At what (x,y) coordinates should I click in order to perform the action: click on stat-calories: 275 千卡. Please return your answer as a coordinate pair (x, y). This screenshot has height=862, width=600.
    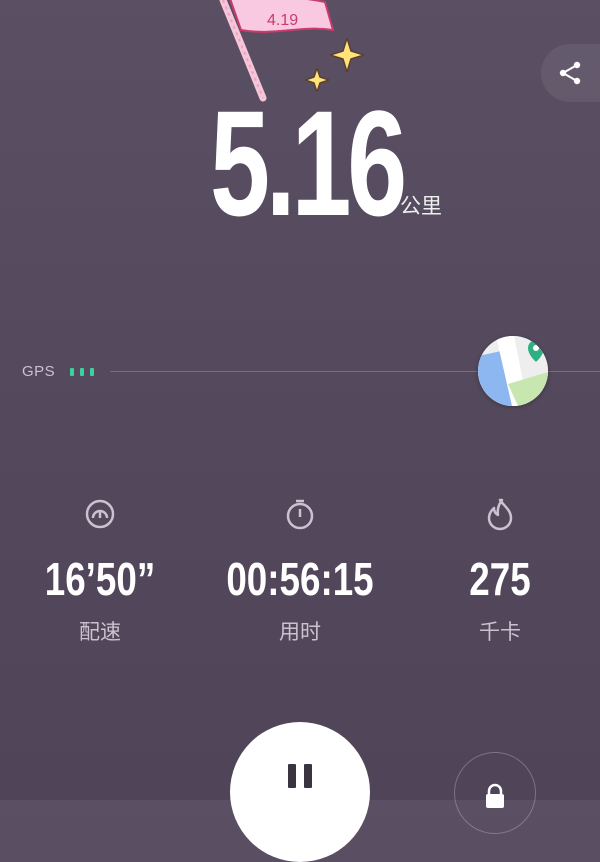
    Looking at the image, I should click on (500, 571).